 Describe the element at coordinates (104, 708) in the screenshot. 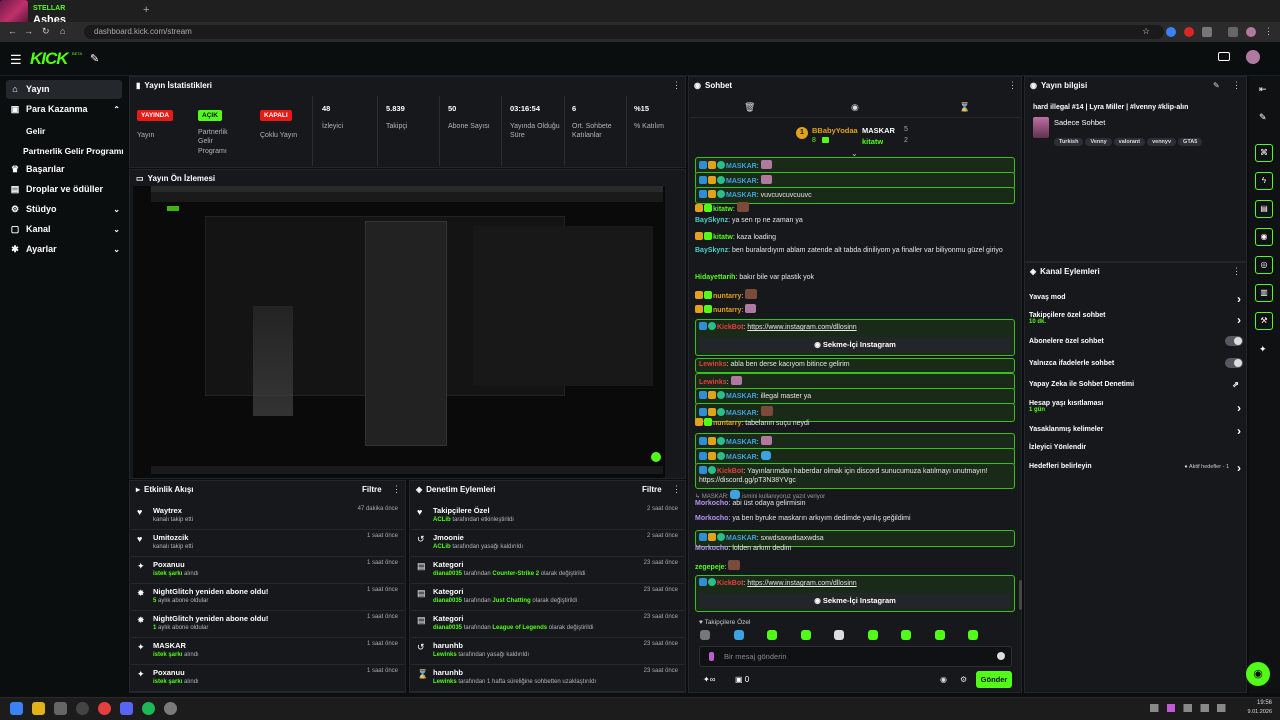

I see `chrome-icon` at that location.